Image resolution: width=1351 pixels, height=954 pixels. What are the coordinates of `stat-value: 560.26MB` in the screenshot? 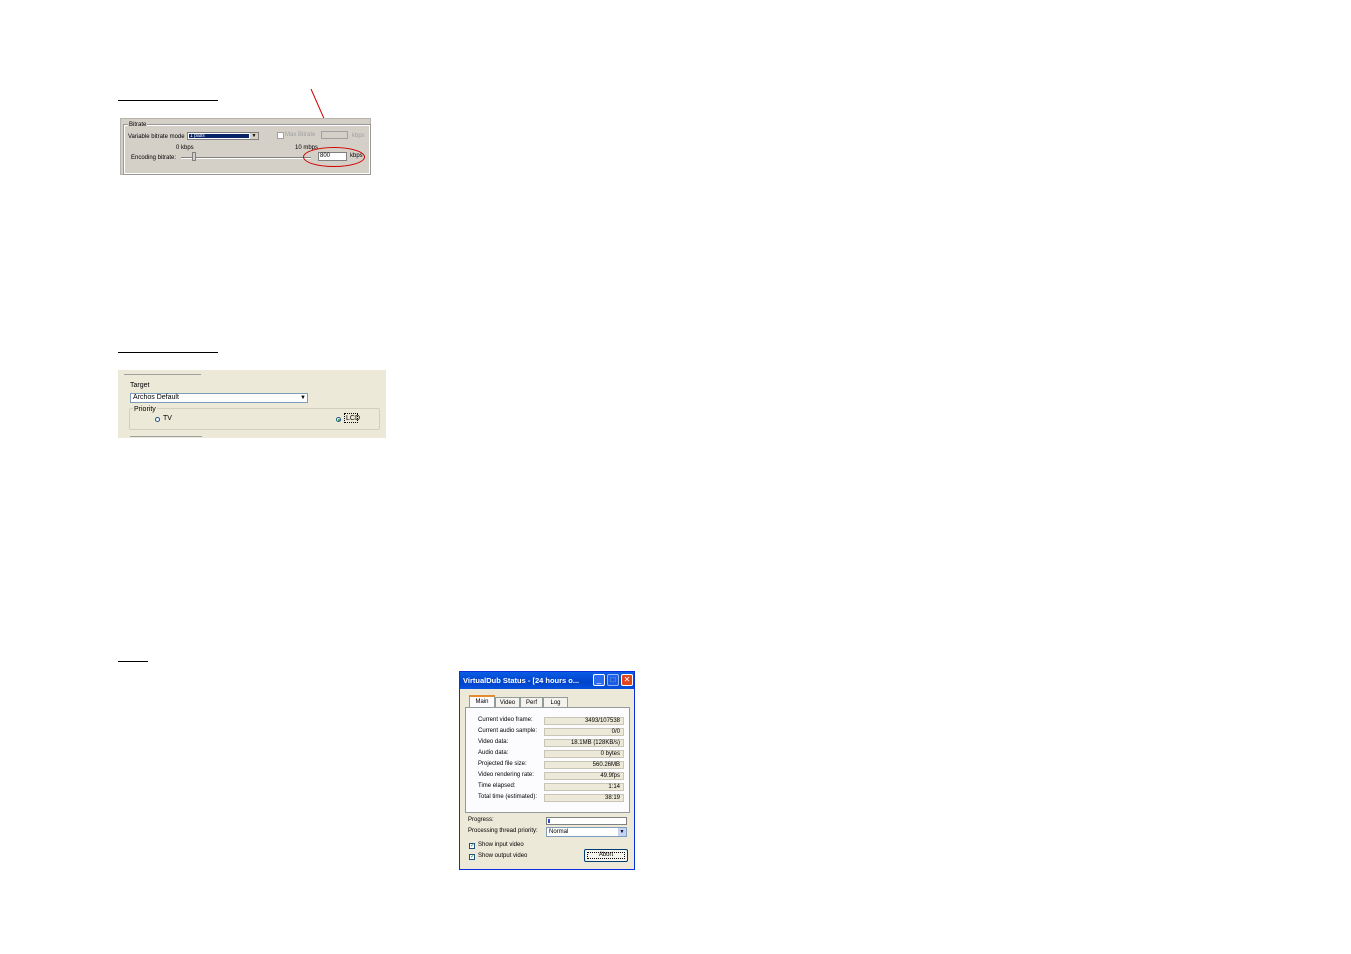 It's located at (584, 765).